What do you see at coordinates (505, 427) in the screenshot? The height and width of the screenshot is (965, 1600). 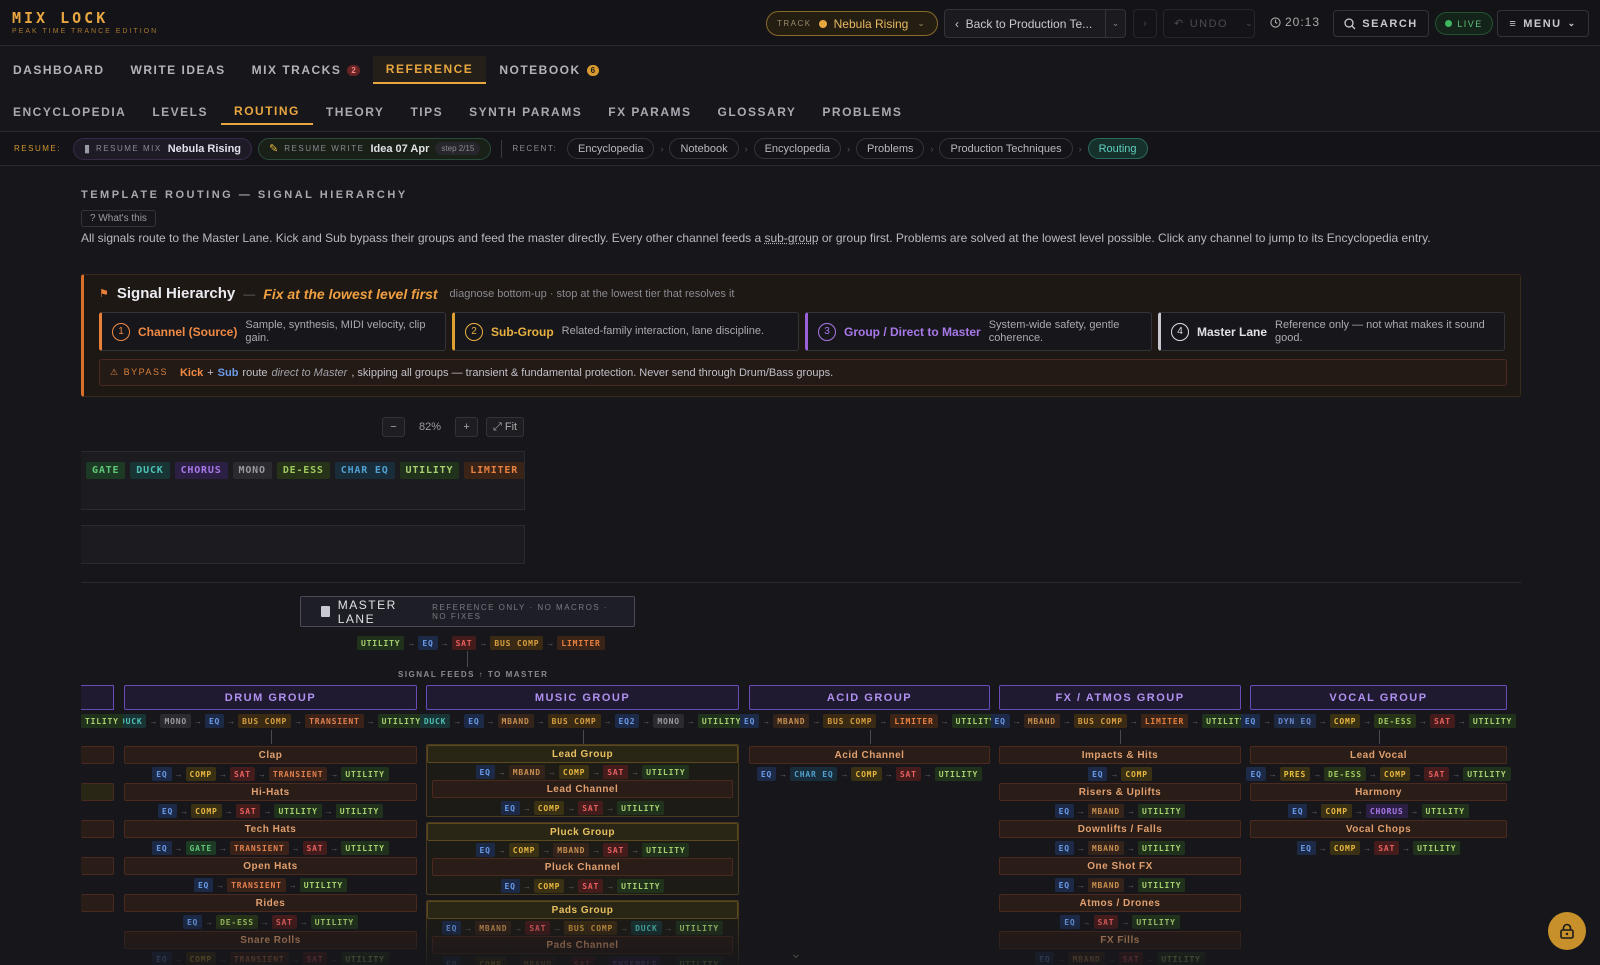 I see `zoom-fit-button: ⤢ Fit` at bounding box center [505, 427].